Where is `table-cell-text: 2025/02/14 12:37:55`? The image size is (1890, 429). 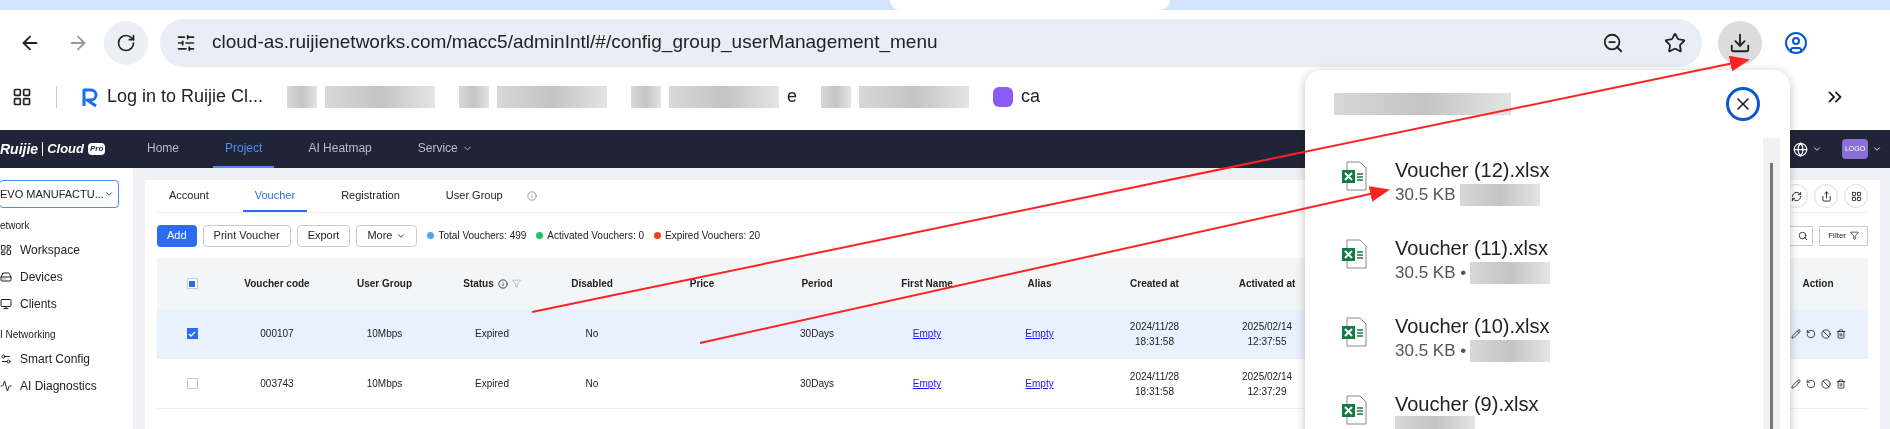 table-cell-text: 2025/02/14 12:37:55 is located at coordinates (1267, 334).